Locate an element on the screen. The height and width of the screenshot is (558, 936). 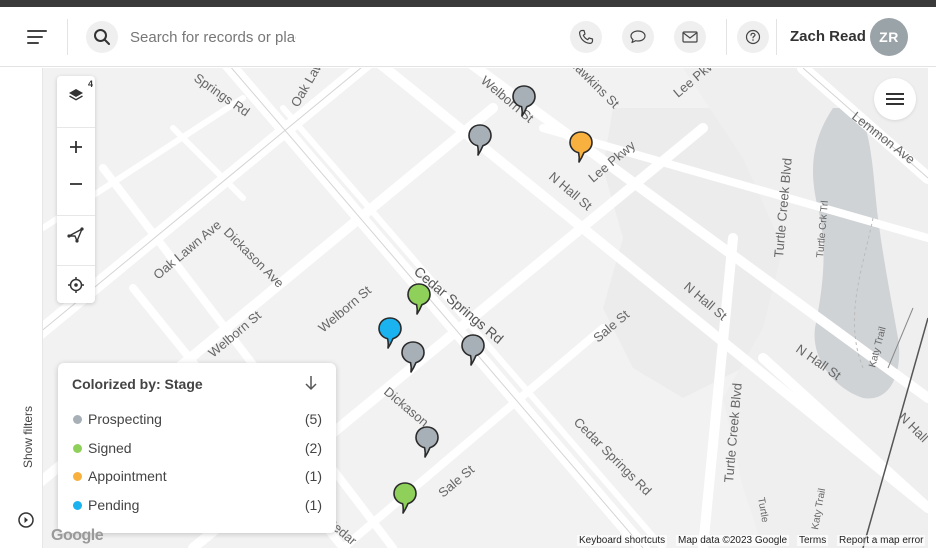
legend-label: Appointment is located at coordinates (127, 476).